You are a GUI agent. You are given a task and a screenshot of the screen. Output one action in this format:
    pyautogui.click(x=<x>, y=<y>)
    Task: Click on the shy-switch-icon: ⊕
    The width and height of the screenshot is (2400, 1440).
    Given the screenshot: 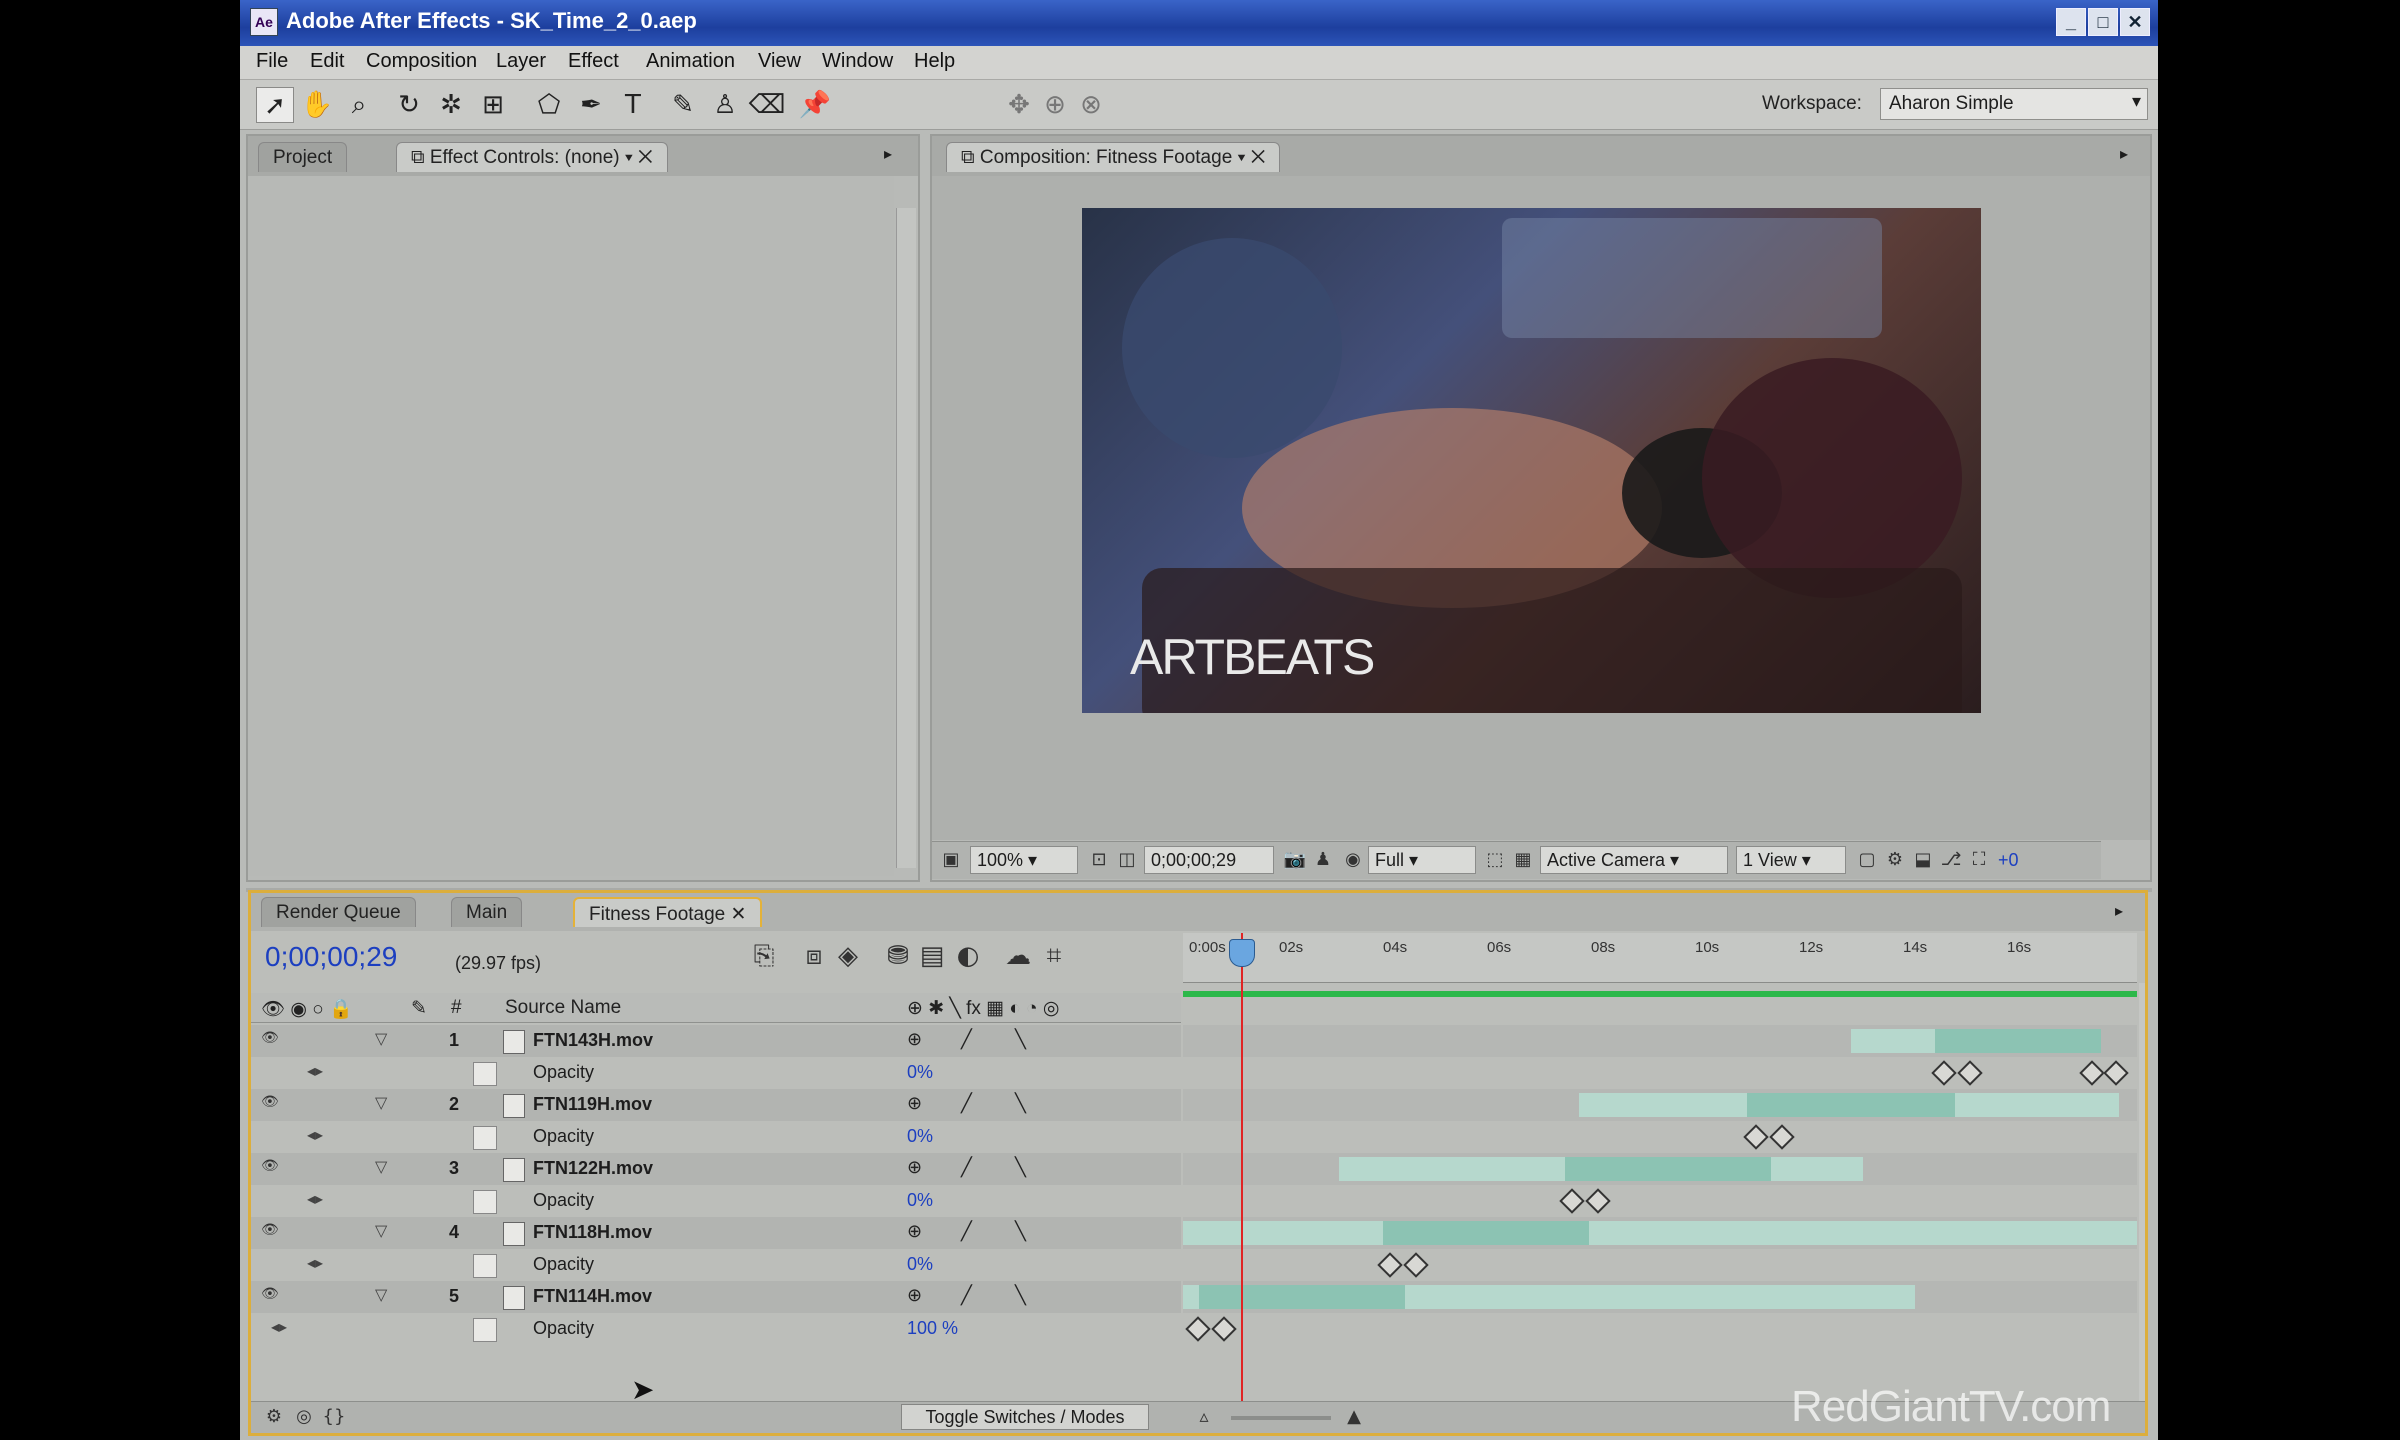 What is the action you would take?
    pyautogui.click(x=914, y=1295)
    